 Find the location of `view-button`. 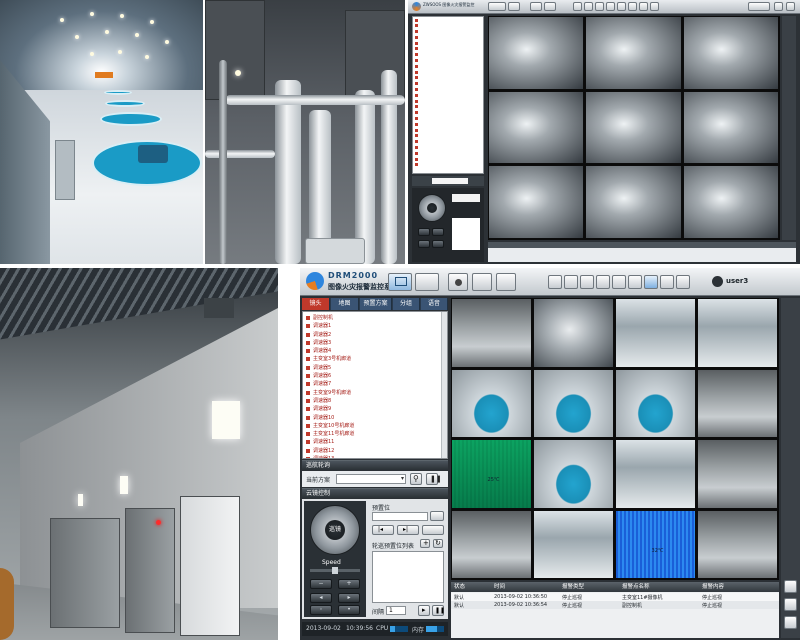

view-button is located at coordinates (497, 6).